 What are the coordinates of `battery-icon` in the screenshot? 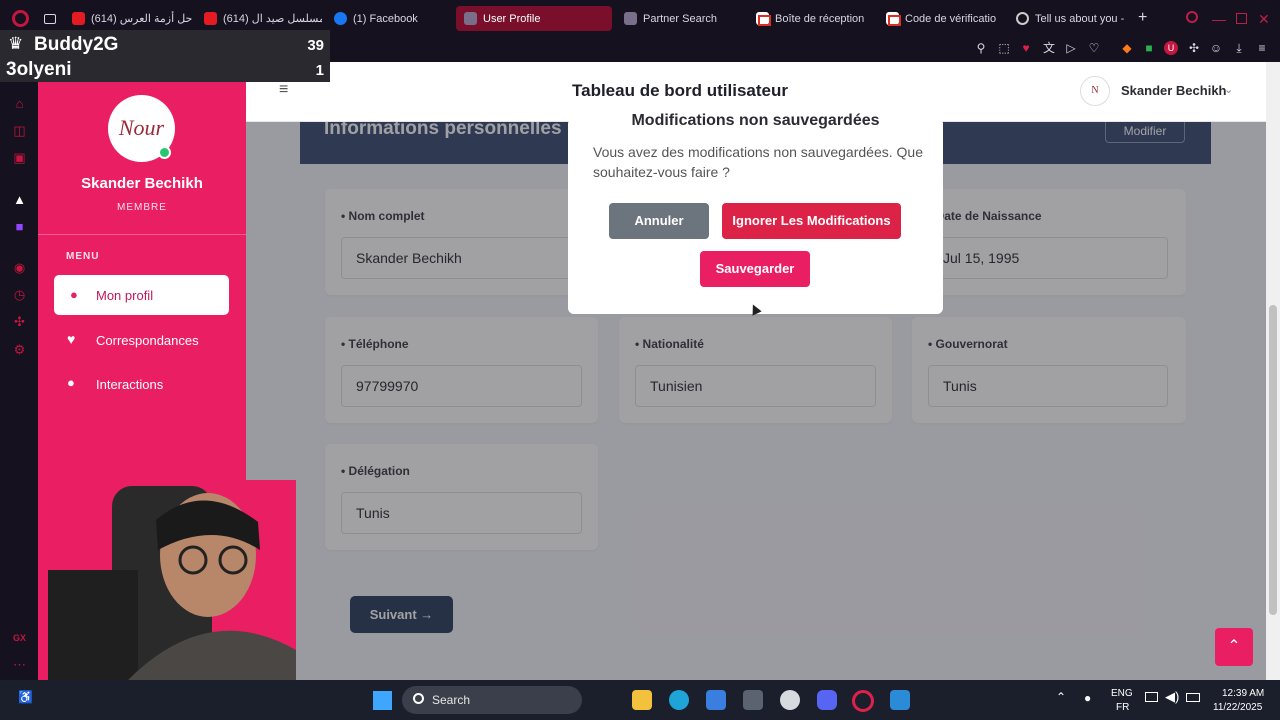 It's located at (1193, 697).